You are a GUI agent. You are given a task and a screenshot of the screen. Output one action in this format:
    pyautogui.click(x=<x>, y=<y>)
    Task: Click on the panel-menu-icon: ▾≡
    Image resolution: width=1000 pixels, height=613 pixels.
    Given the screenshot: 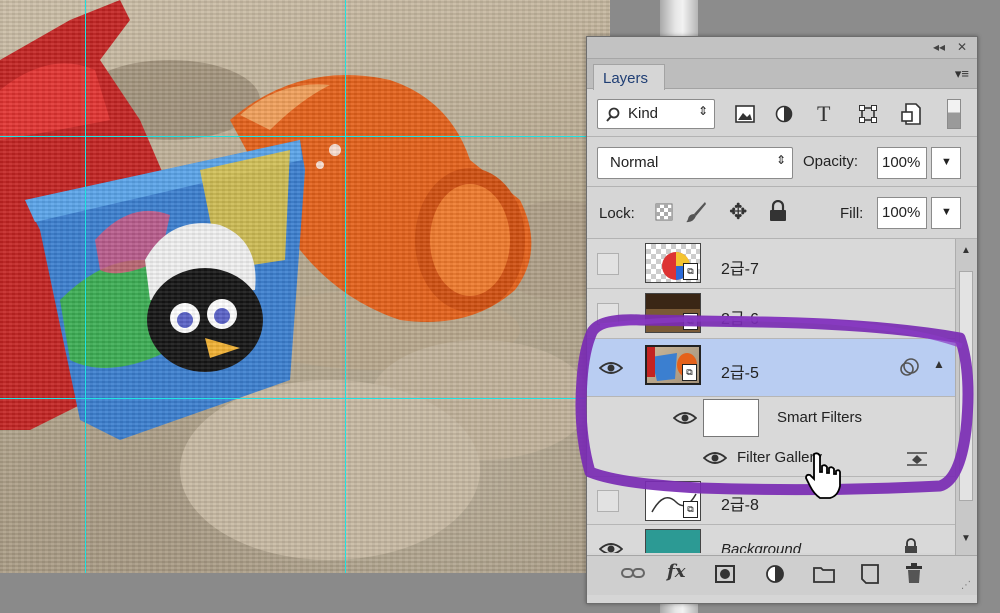 What is the action you would take?
    pyautogui.click(x=962, y=74)
    